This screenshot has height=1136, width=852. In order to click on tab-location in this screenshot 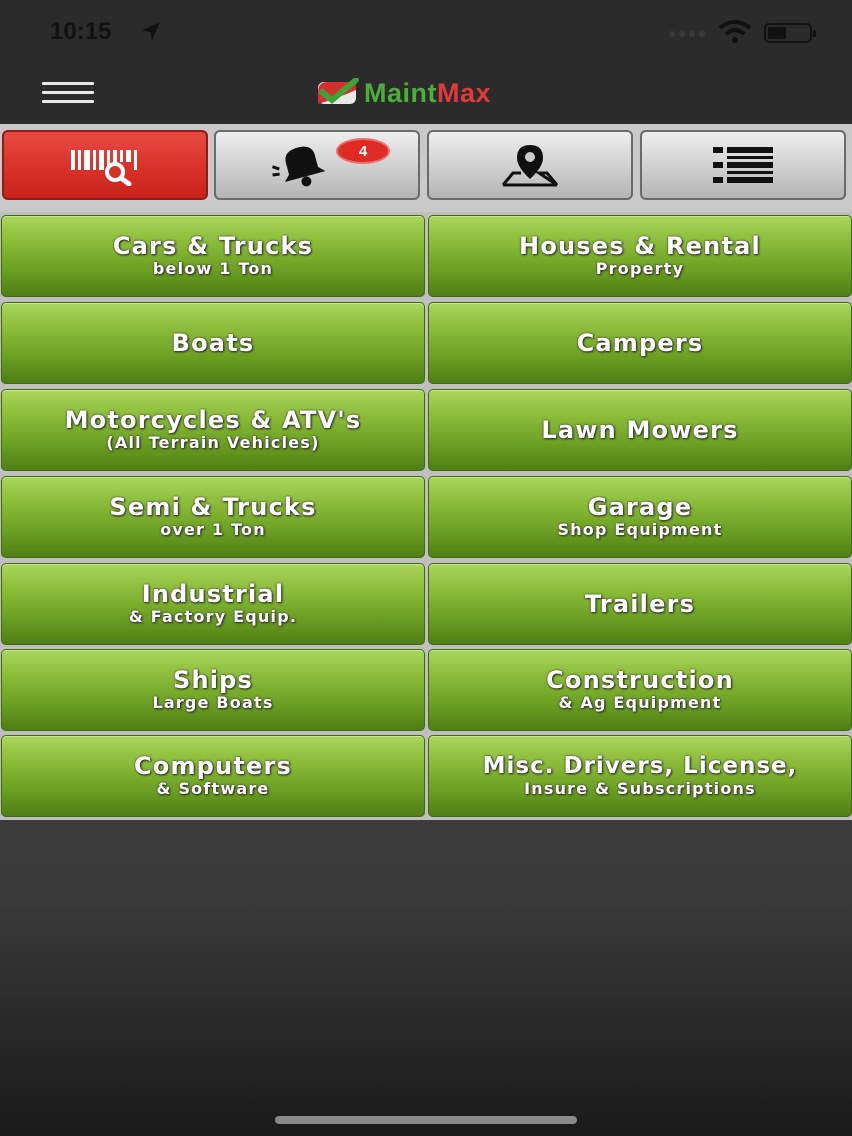, I will do `click(530, 165)`.